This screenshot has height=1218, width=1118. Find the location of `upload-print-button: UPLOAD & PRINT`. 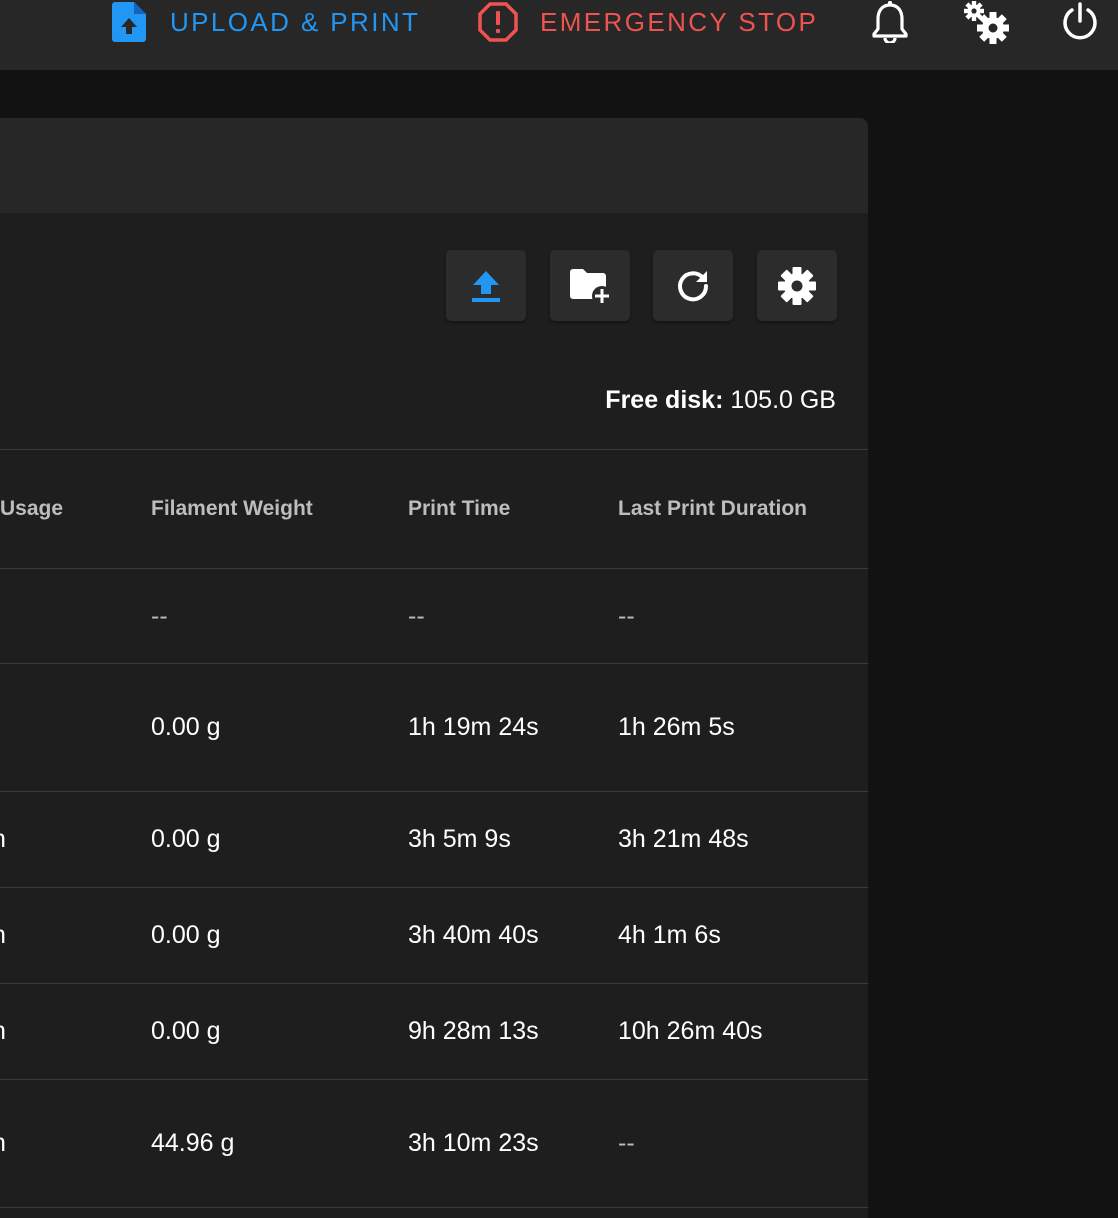

upload-print-button: UPLOAD & PRINT is located at coordinates (266, 22).